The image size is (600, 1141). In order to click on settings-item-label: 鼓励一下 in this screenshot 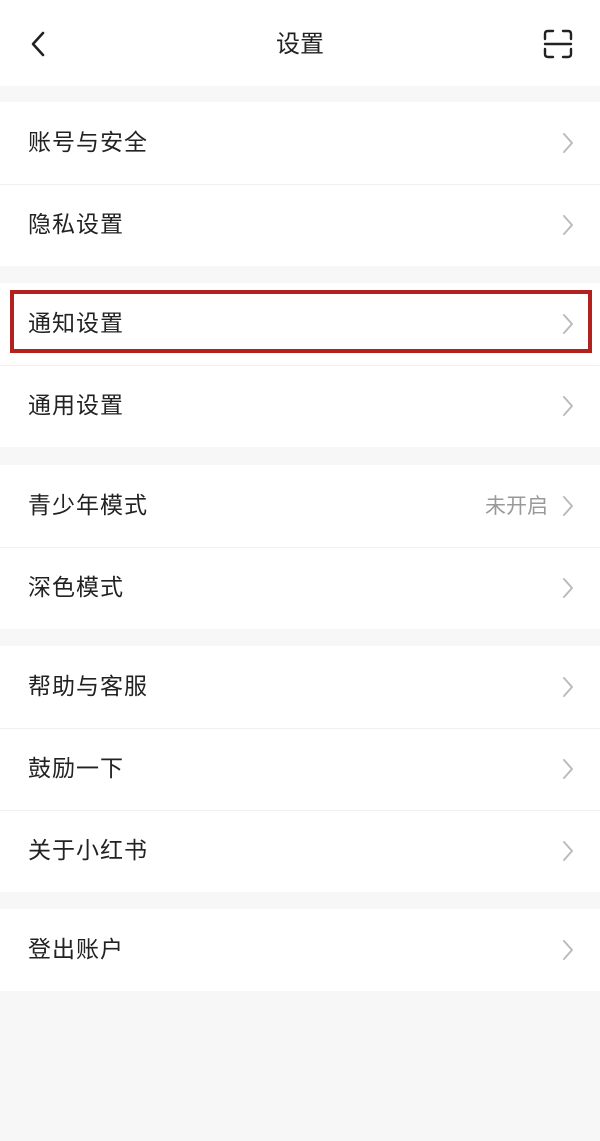, I will do `click(76, 769)`.